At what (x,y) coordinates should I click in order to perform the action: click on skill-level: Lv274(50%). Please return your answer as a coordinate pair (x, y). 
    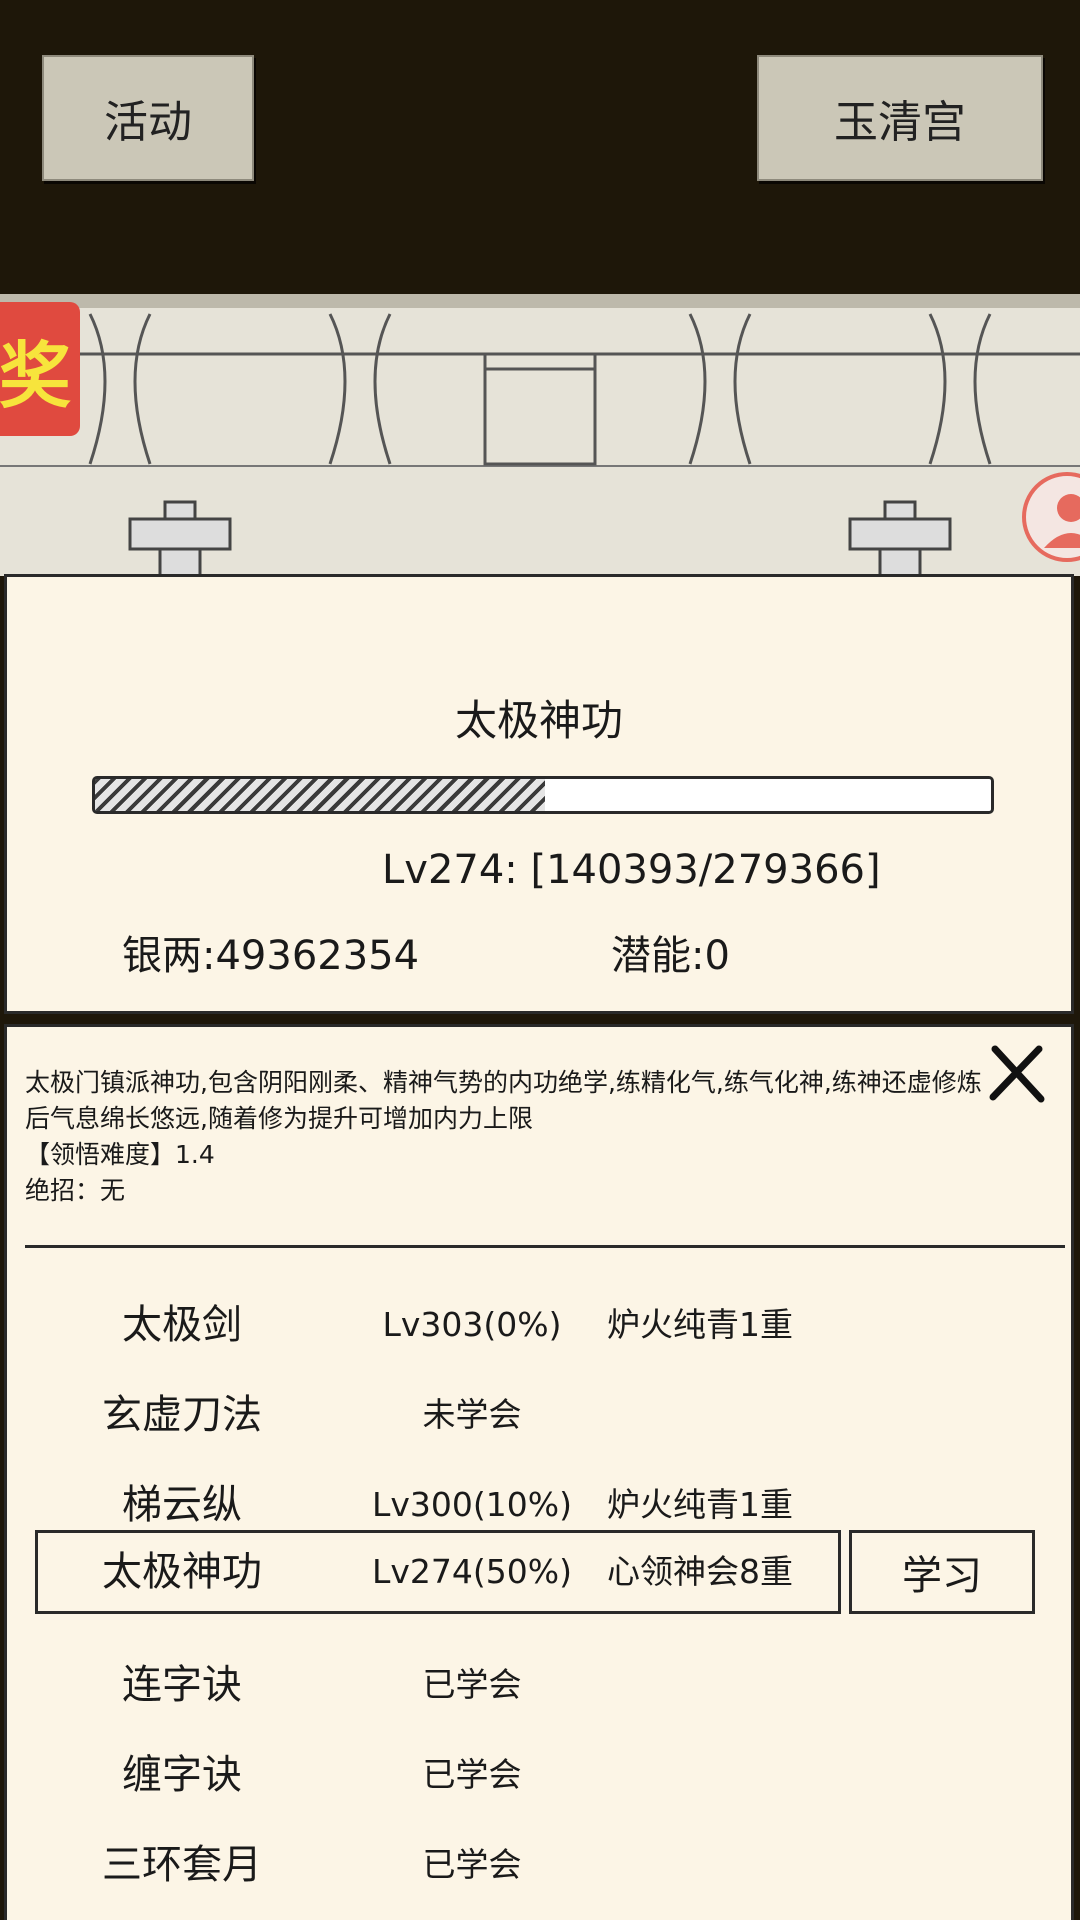
    Looking at the image, I should click on (472, 1571).